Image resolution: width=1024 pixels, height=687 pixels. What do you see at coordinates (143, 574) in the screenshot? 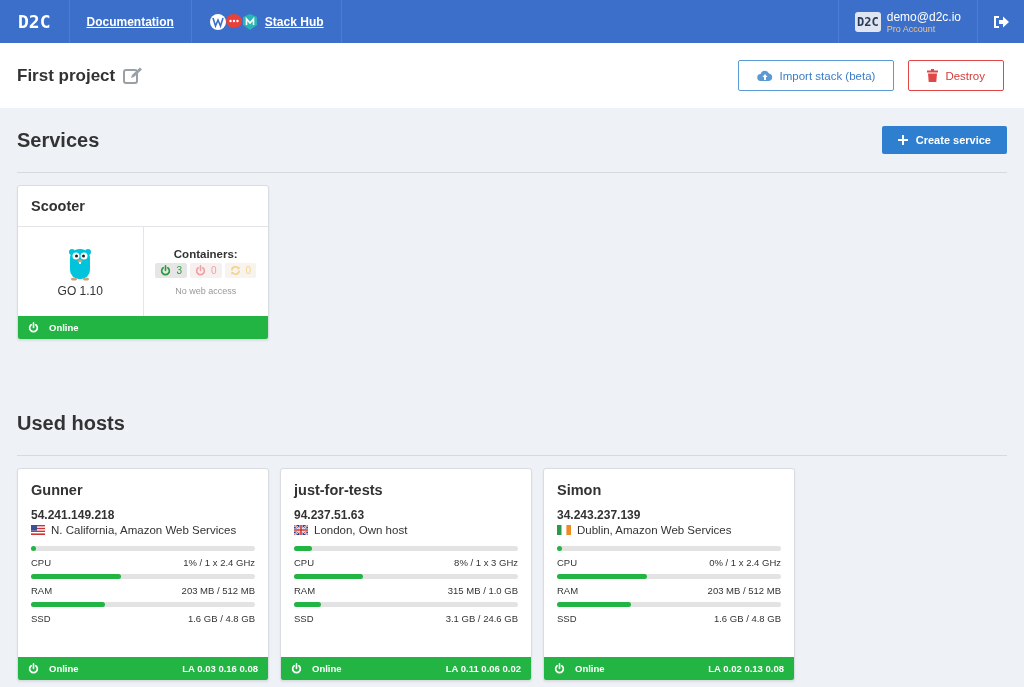
I see `host-card: Gunner 54.241.149.218 N. California, Amazon Web Services CPU 1% / 1 x 2.4 GHz RAM 203 MB / 512 MB SSD 1.6 GB / 4.8 GB Online LA 0.03 0.16 0.08` at bounding box center [143, 574].